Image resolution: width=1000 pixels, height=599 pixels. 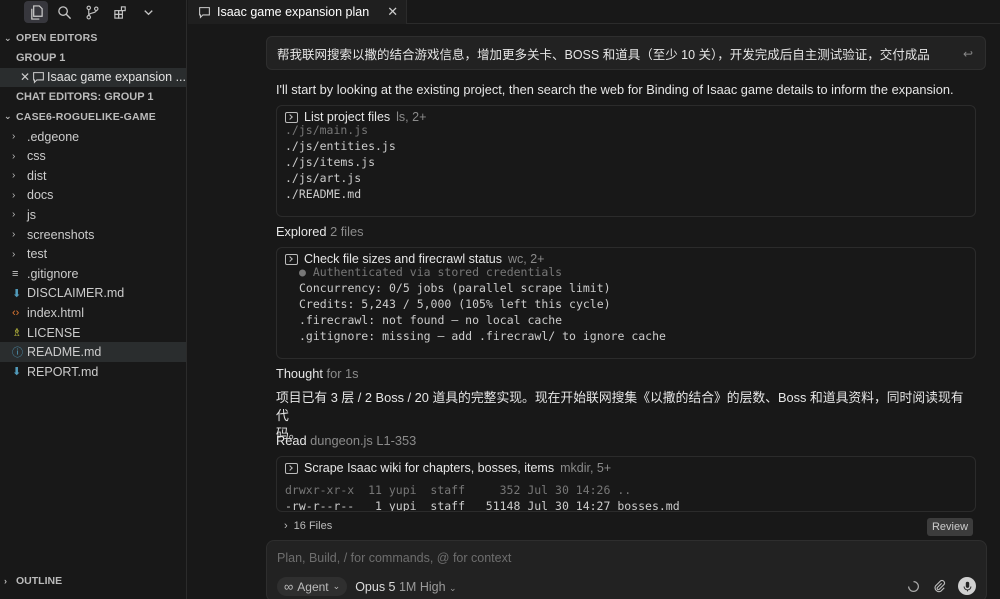 I want to click on info-icon: ⓘ, so click(x=17, y=353).